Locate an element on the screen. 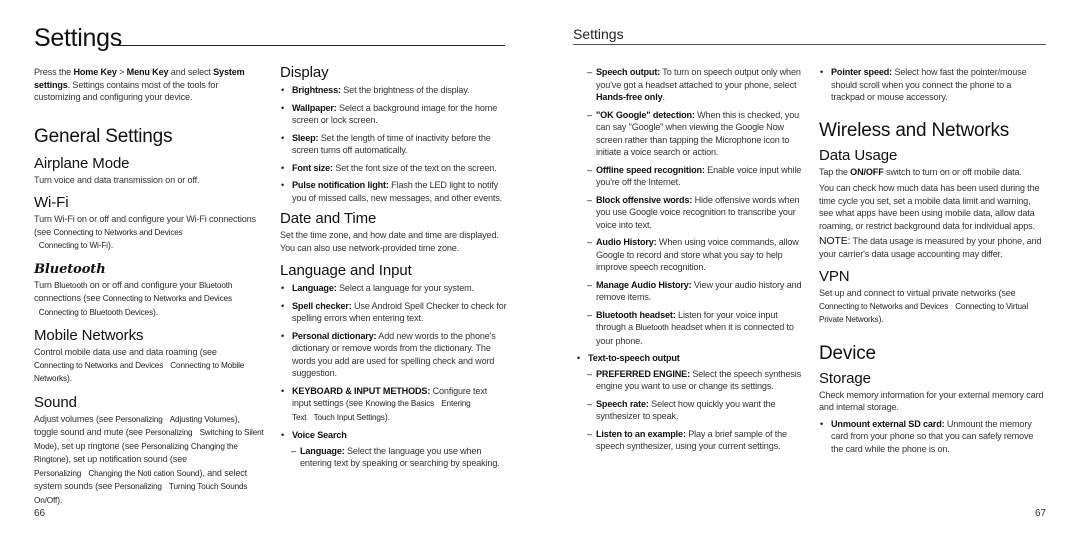  data-usage-heading: Data Usage is located at coordinates (858, 155).